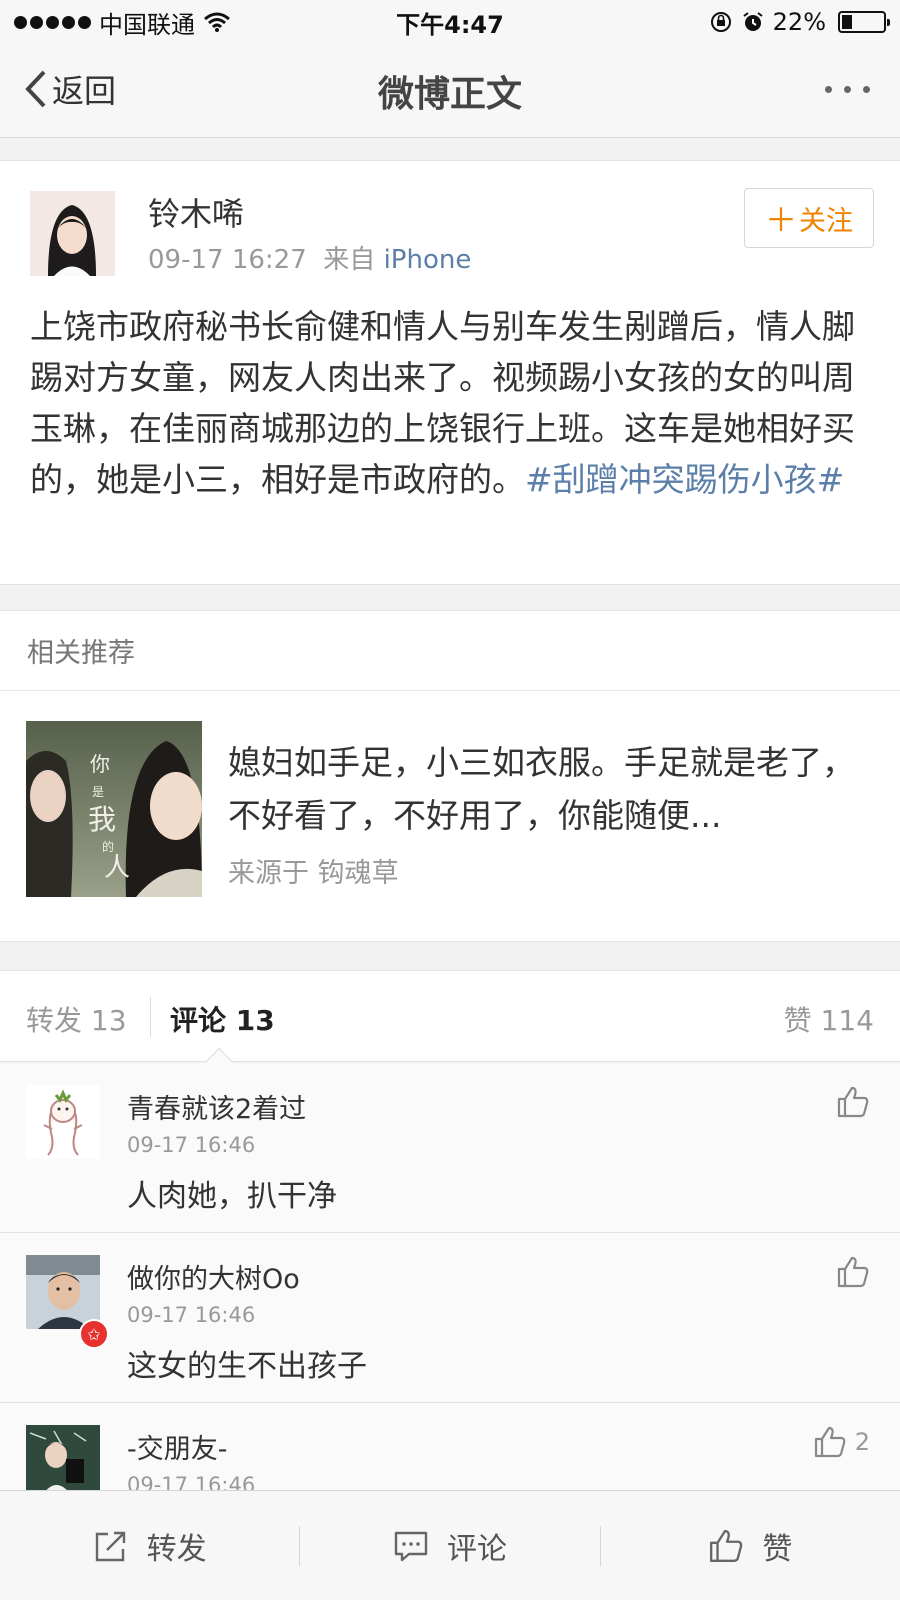 The width and height of the screenshot is (900, 1600). What do you see at coordinates (72, 233) in the screenshot?
I see `author-avatar` at bounding box center [72, 233].